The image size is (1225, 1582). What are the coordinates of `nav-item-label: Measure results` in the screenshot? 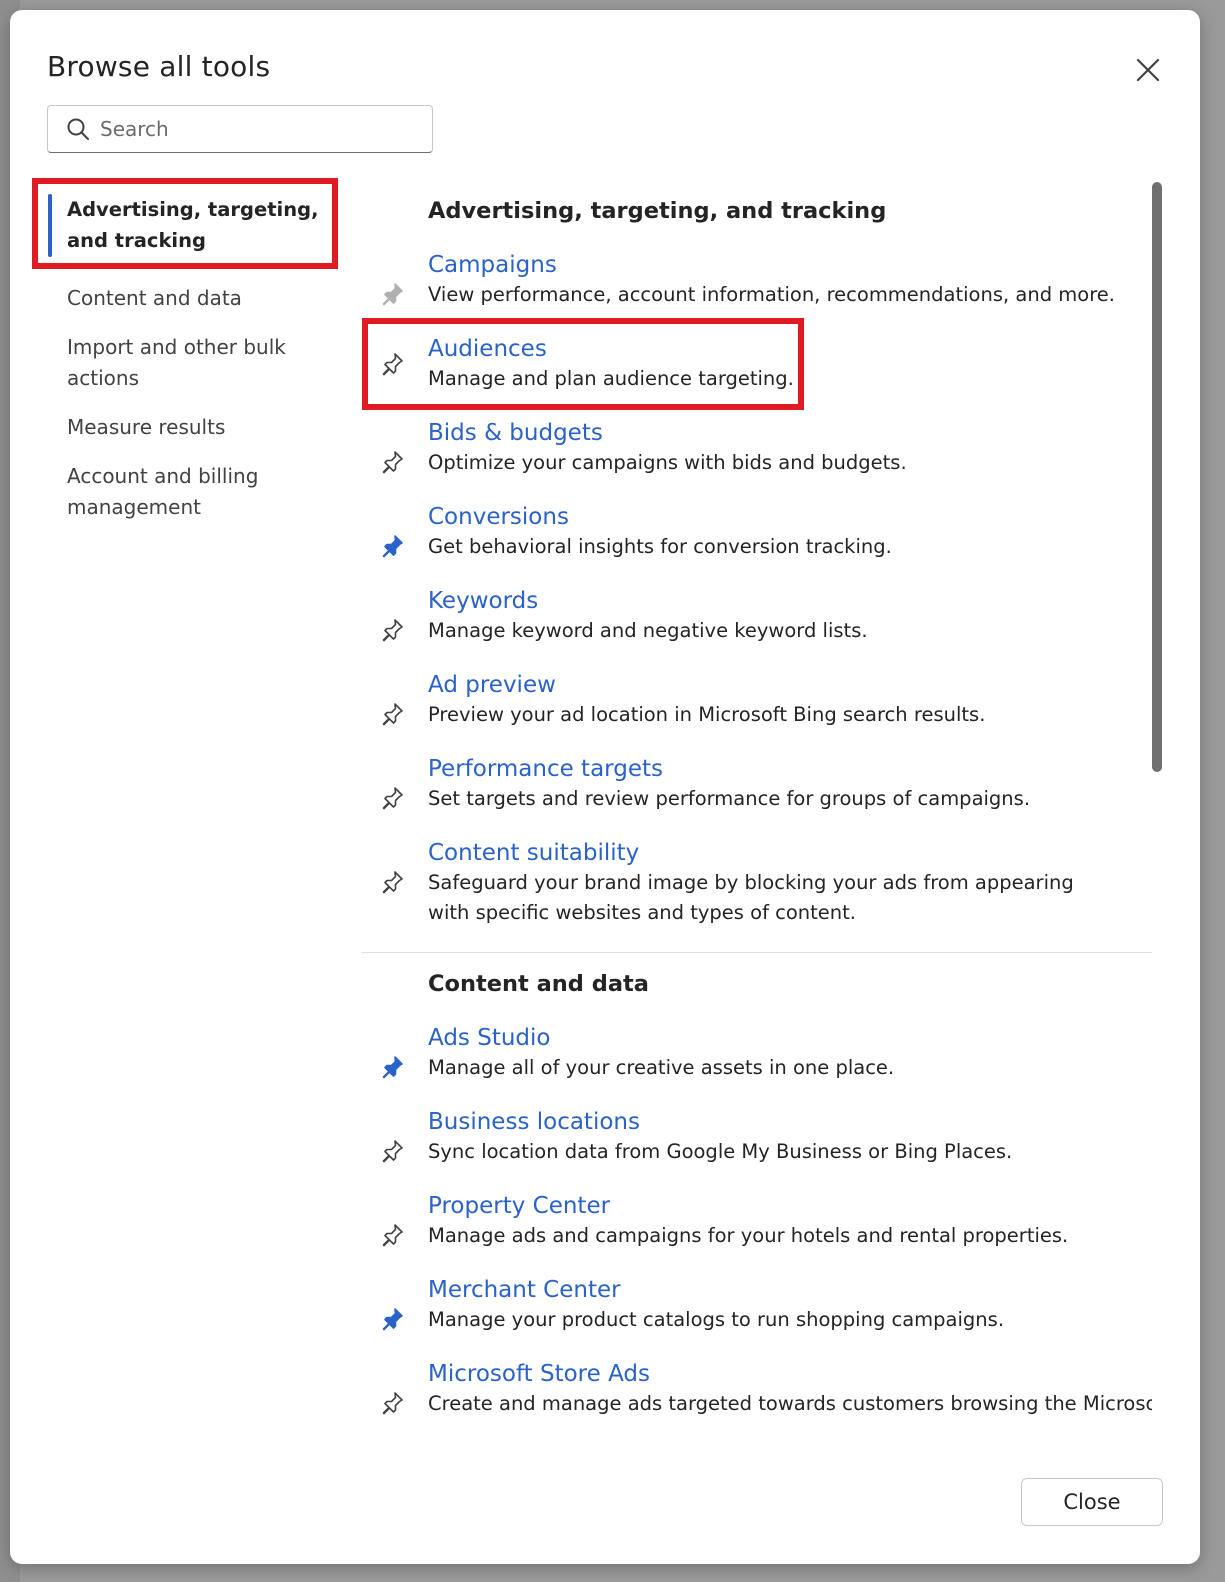 It's located at (146, 427).